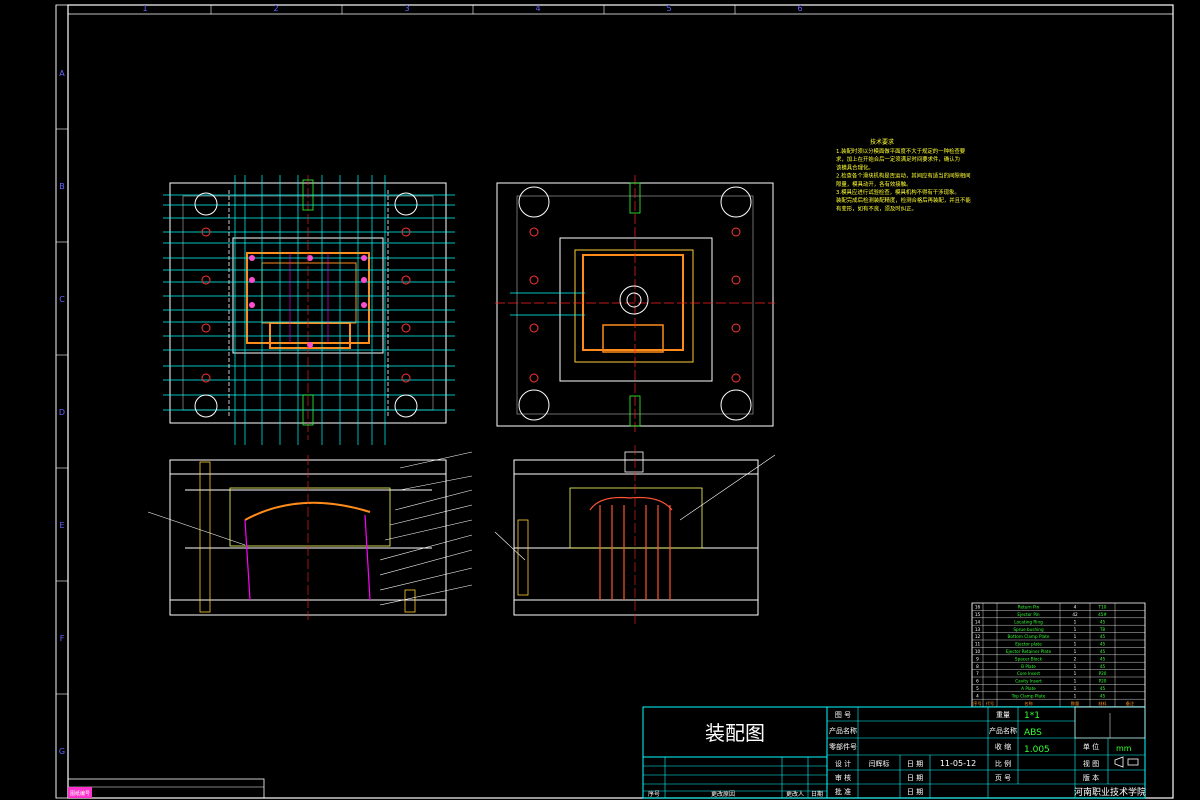 Image resolution: width=1200 pixels, height=800 pixels. Describe the element at coordinates (1091, 746) in the screenshot. I see `label-unit: 单 位` at that location.